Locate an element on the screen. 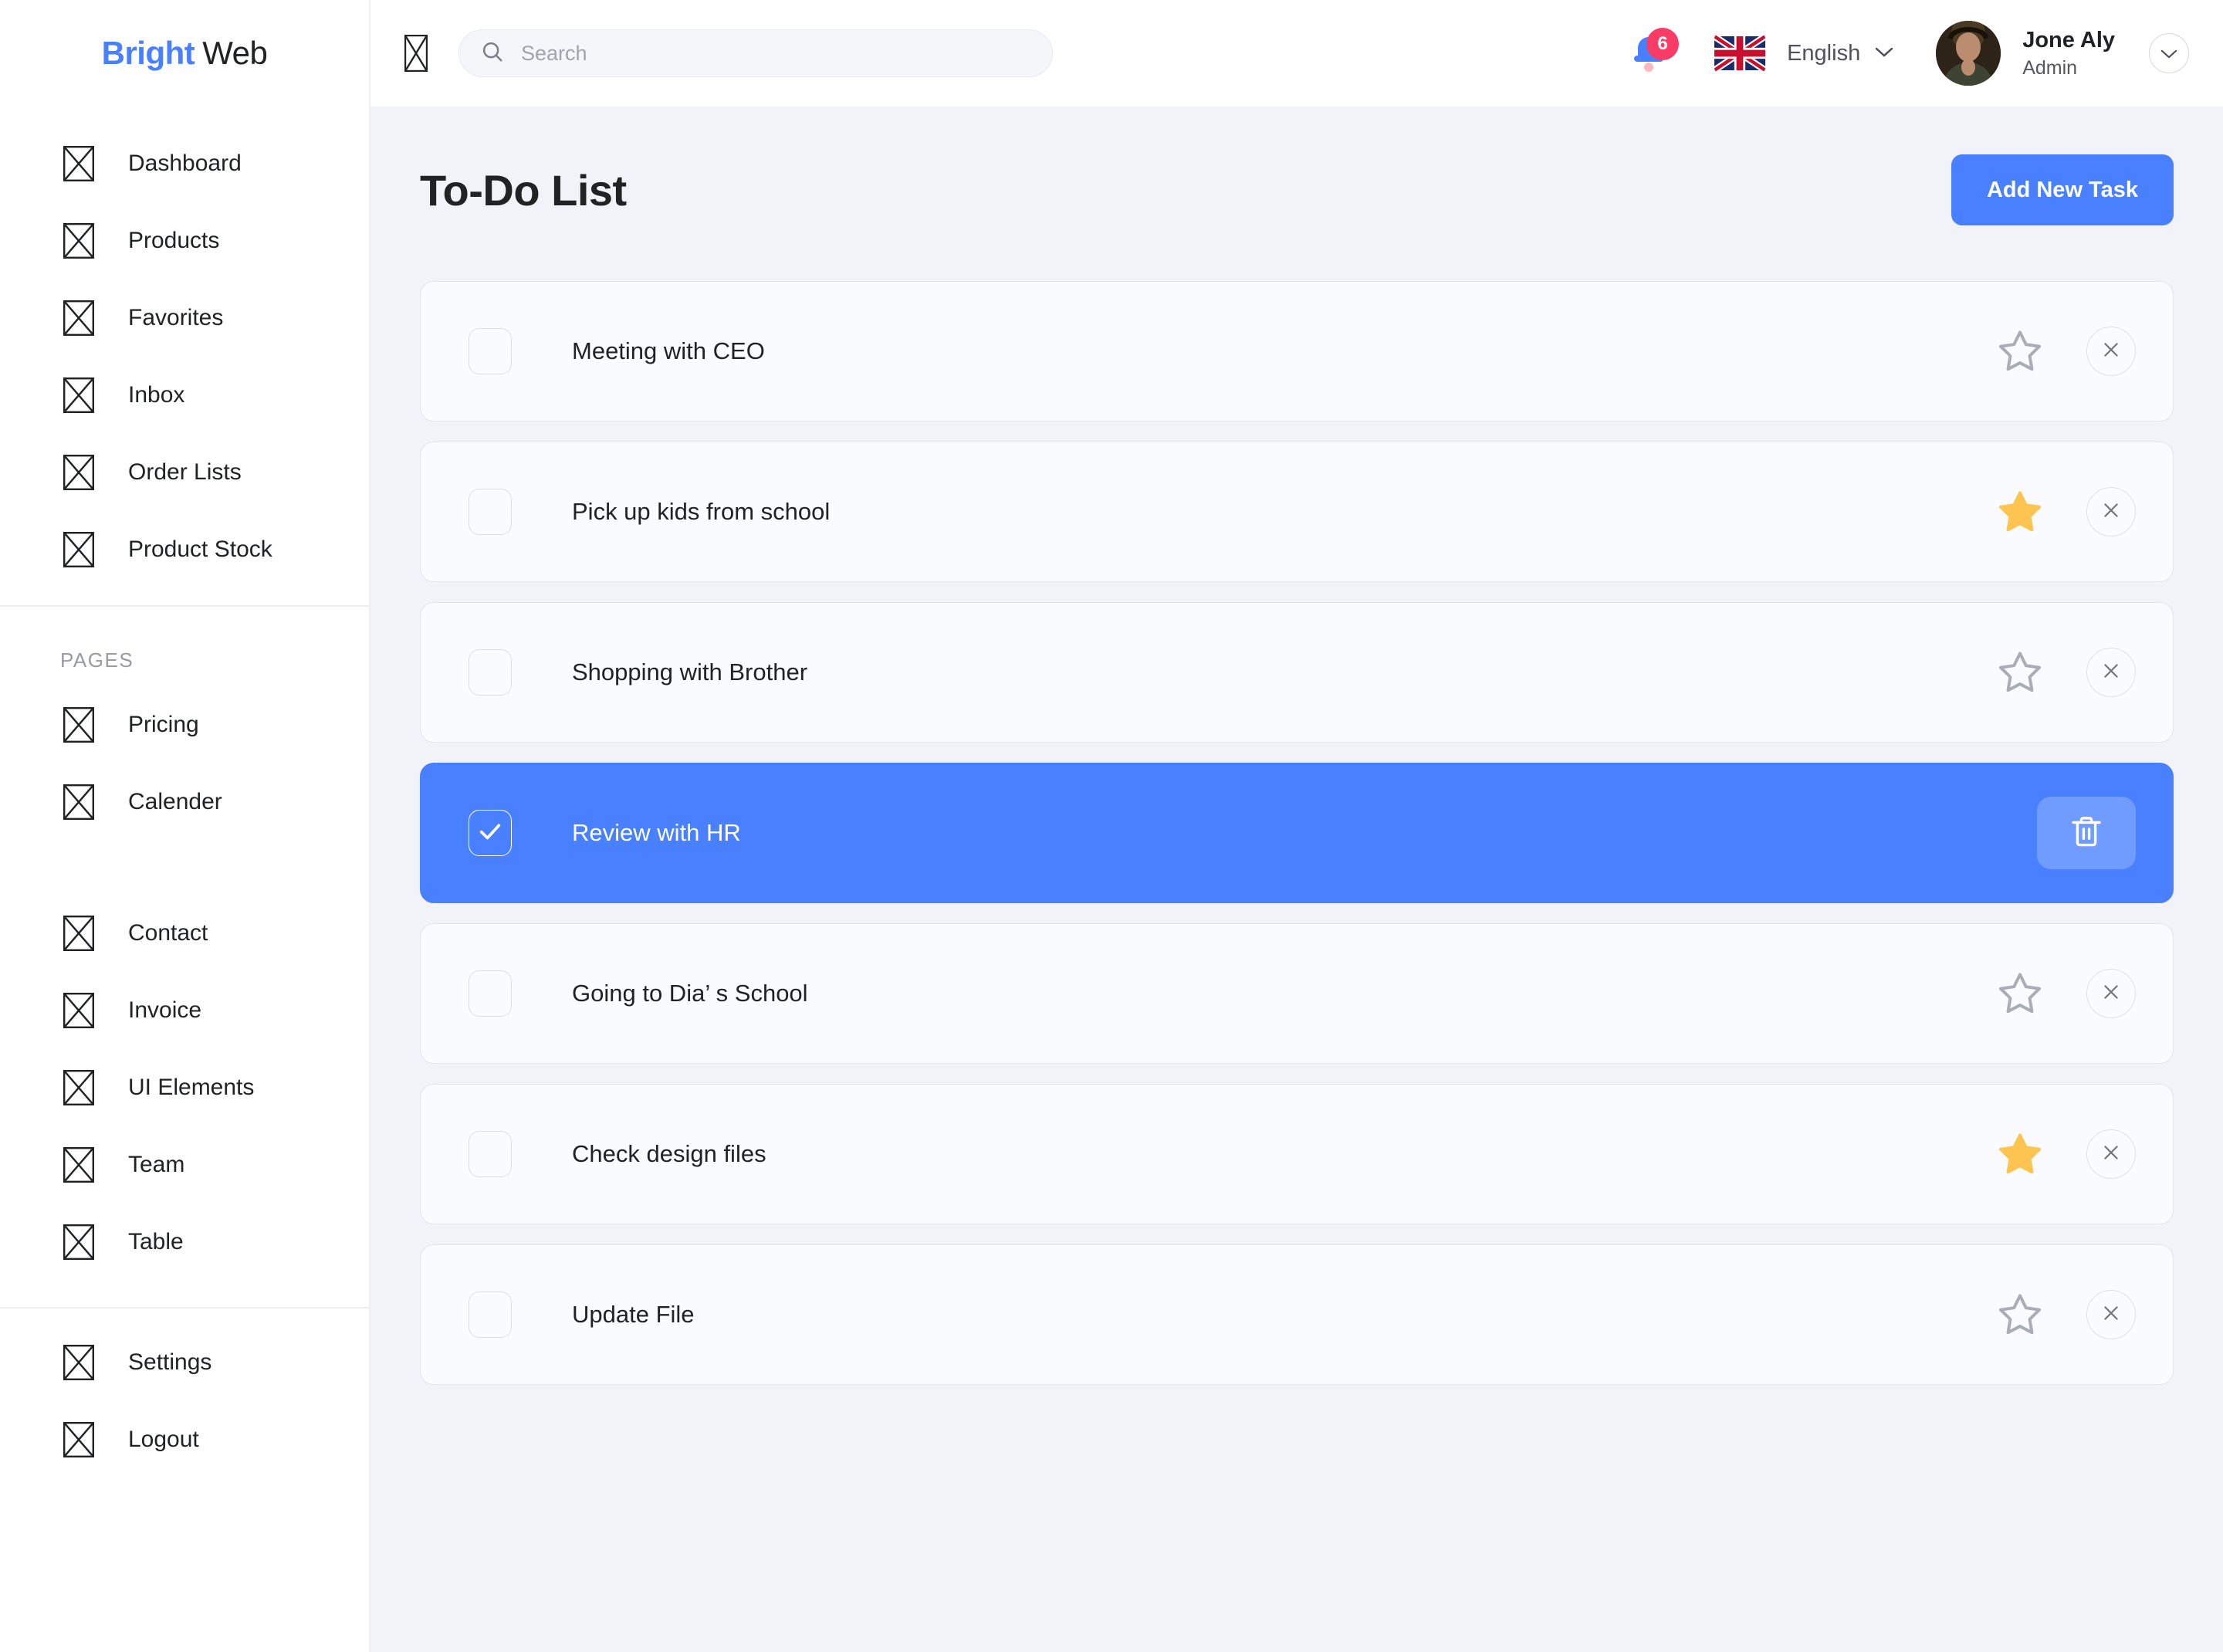  task-label: Meeting with CEO is located at coordinates (668, 350).